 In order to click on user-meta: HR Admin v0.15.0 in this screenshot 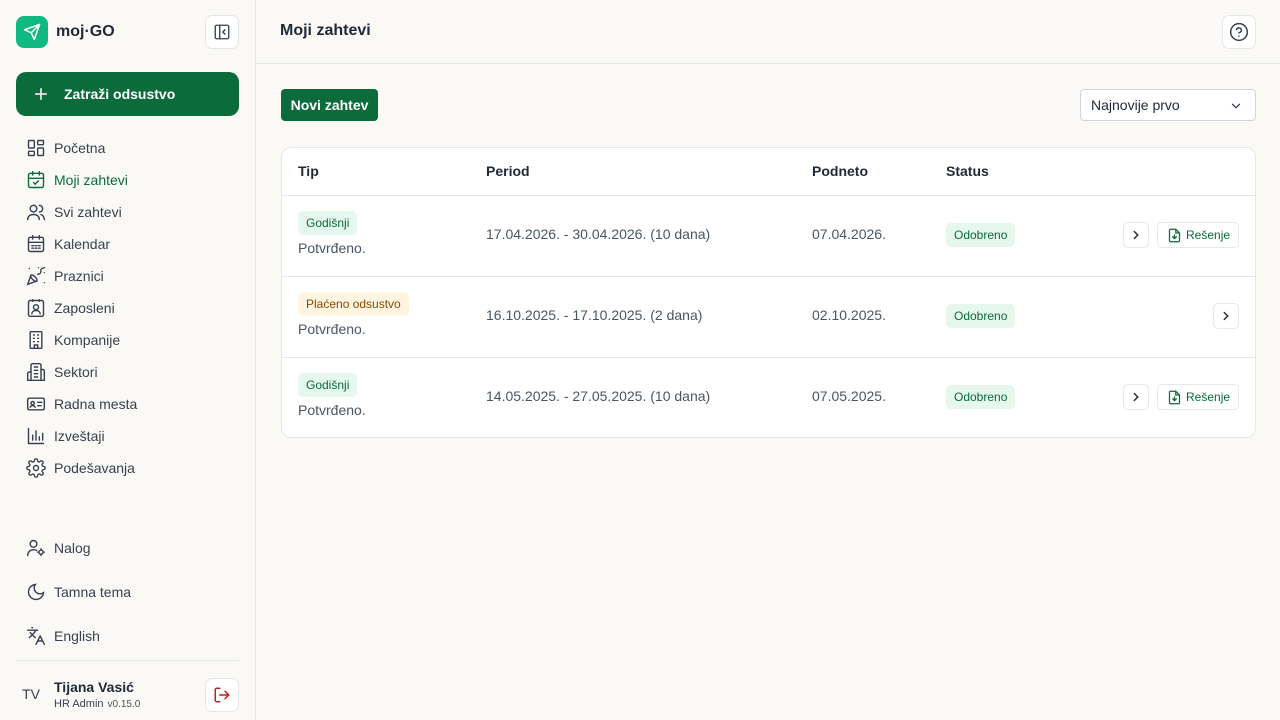, I will do `click(97, 704)`.